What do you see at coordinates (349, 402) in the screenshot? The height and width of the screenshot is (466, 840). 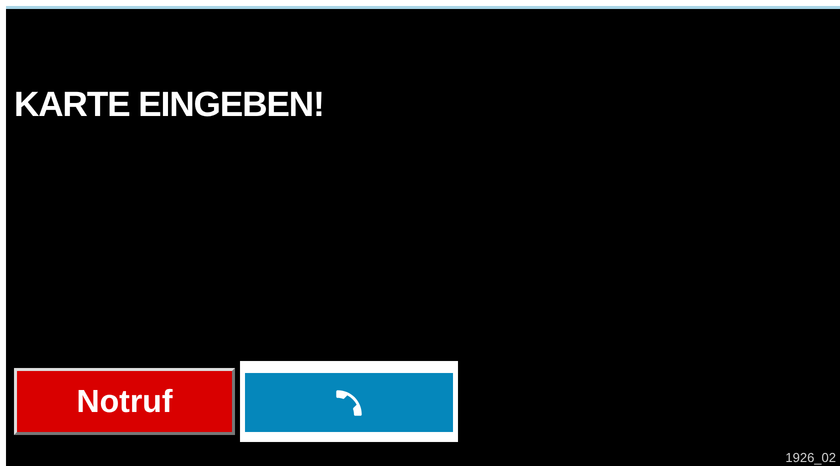 I see `call-button` at bounding box center [349, 402].